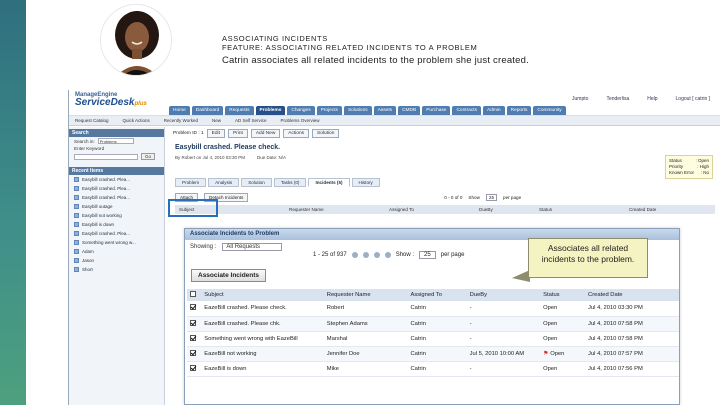 The height and width of the screenshot is (405, 720). I want to click on actions-button: Actions, so click(296, 133).